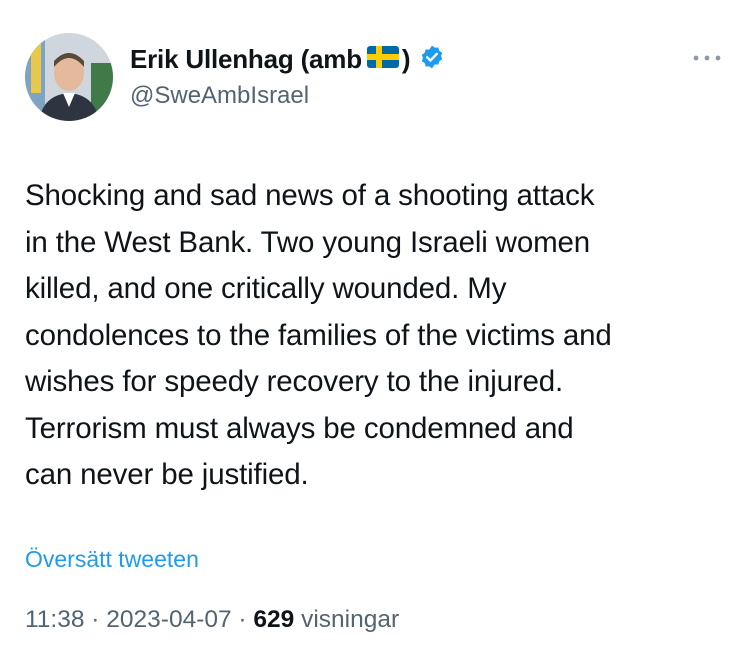  I want to click on tweet-meta: 11:38 · 2023-04-07 · 629 visningar, so click(212, 620).